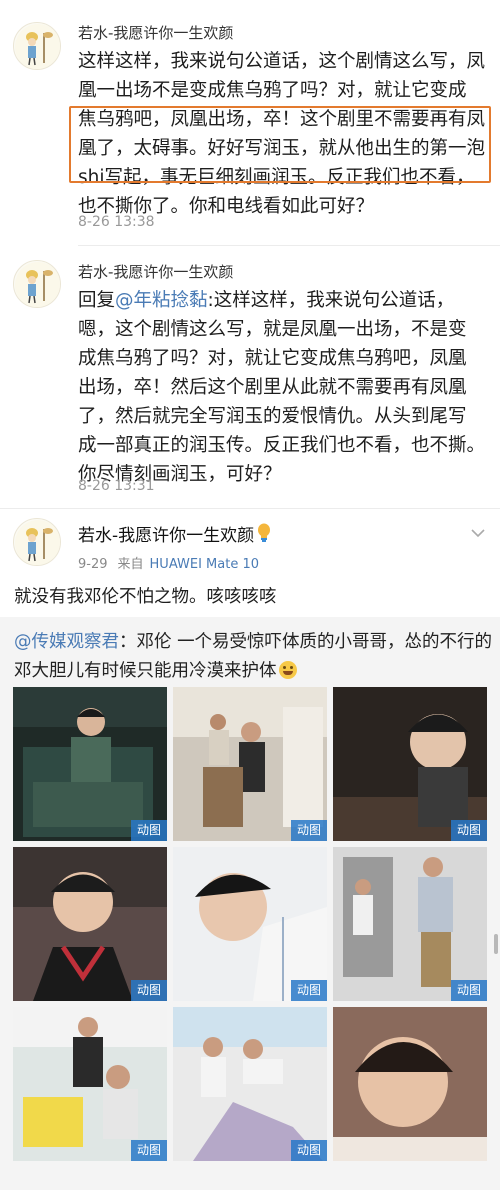 Image resolution: width=500 pixels, height=1190 pixels. Describe the element at coordinates (93, 564) in the screenshot. I see `post-date: 9-29` at that location.